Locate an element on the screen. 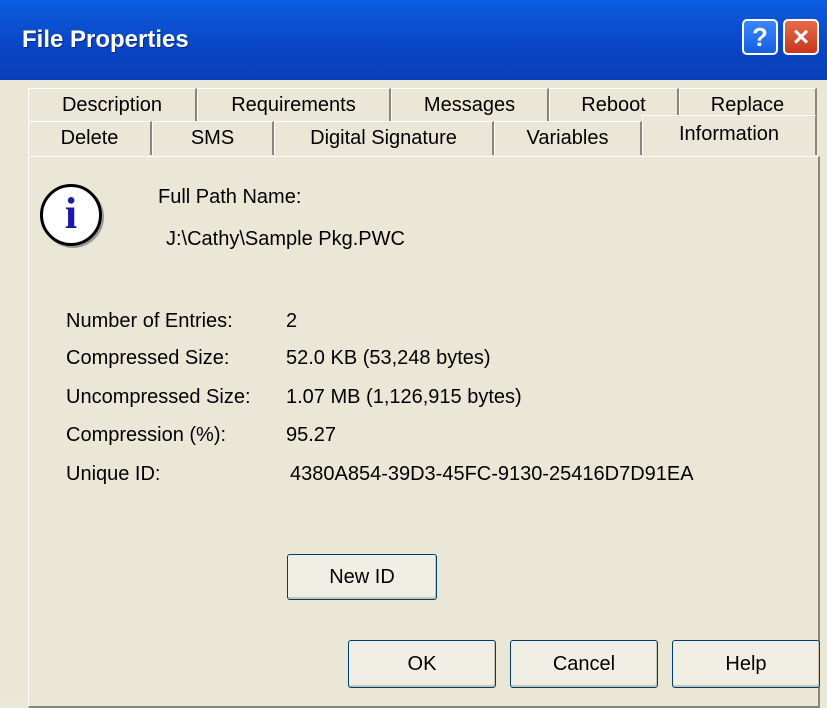 The height and width of the screenshot is (708, 827). full-path-value: J:\Cathy\Sample Pkg.PWC is located at coordinates (285, 239).